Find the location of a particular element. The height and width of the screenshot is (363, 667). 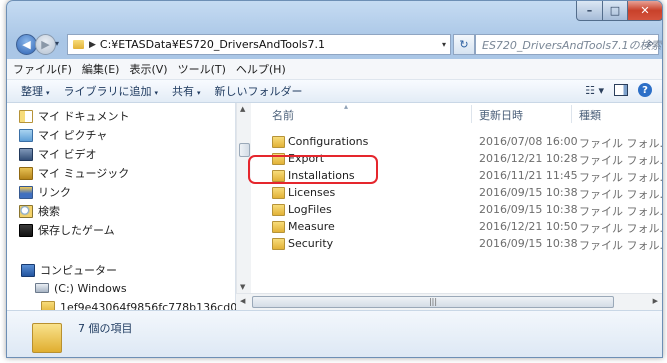

sidebar-item-searches: 検索 is located at coordinates (39, 211).